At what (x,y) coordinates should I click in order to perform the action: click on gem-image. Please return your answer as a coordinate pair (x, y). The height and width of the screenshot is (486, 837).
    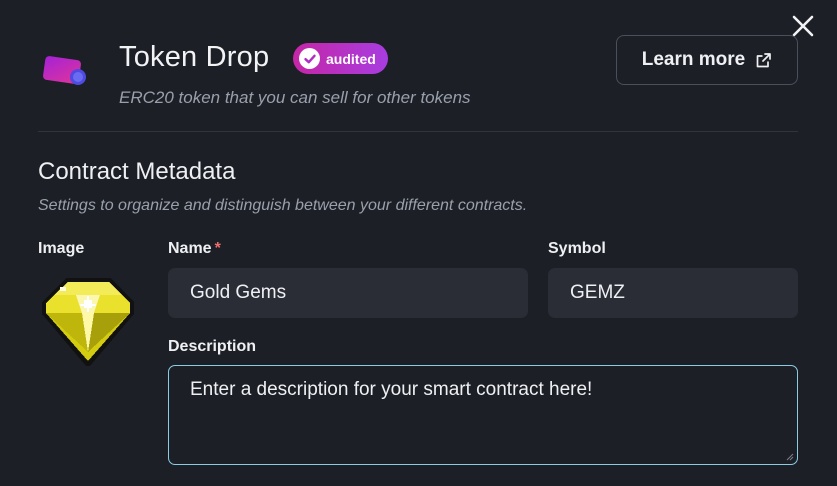
    Looking at the image, I should click on (88, 320).